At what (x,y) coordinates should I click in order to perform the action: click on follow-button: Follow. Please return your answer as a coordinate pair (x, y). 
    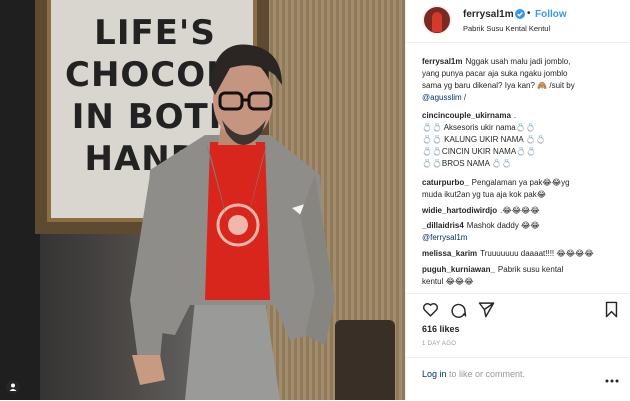
    Looking at the image, I should click on (551, 14).